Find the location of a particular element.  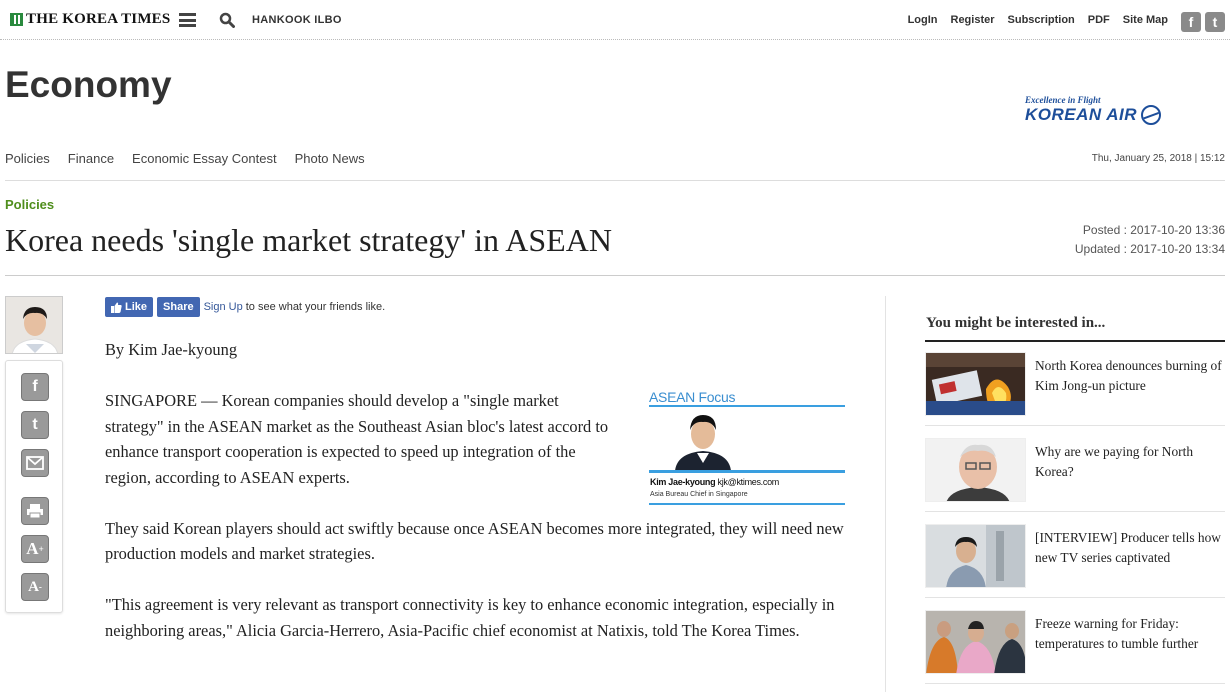

korean-air-ad: Excellence in Flight KOREAN AIR is located at coordinates (1100, 111).